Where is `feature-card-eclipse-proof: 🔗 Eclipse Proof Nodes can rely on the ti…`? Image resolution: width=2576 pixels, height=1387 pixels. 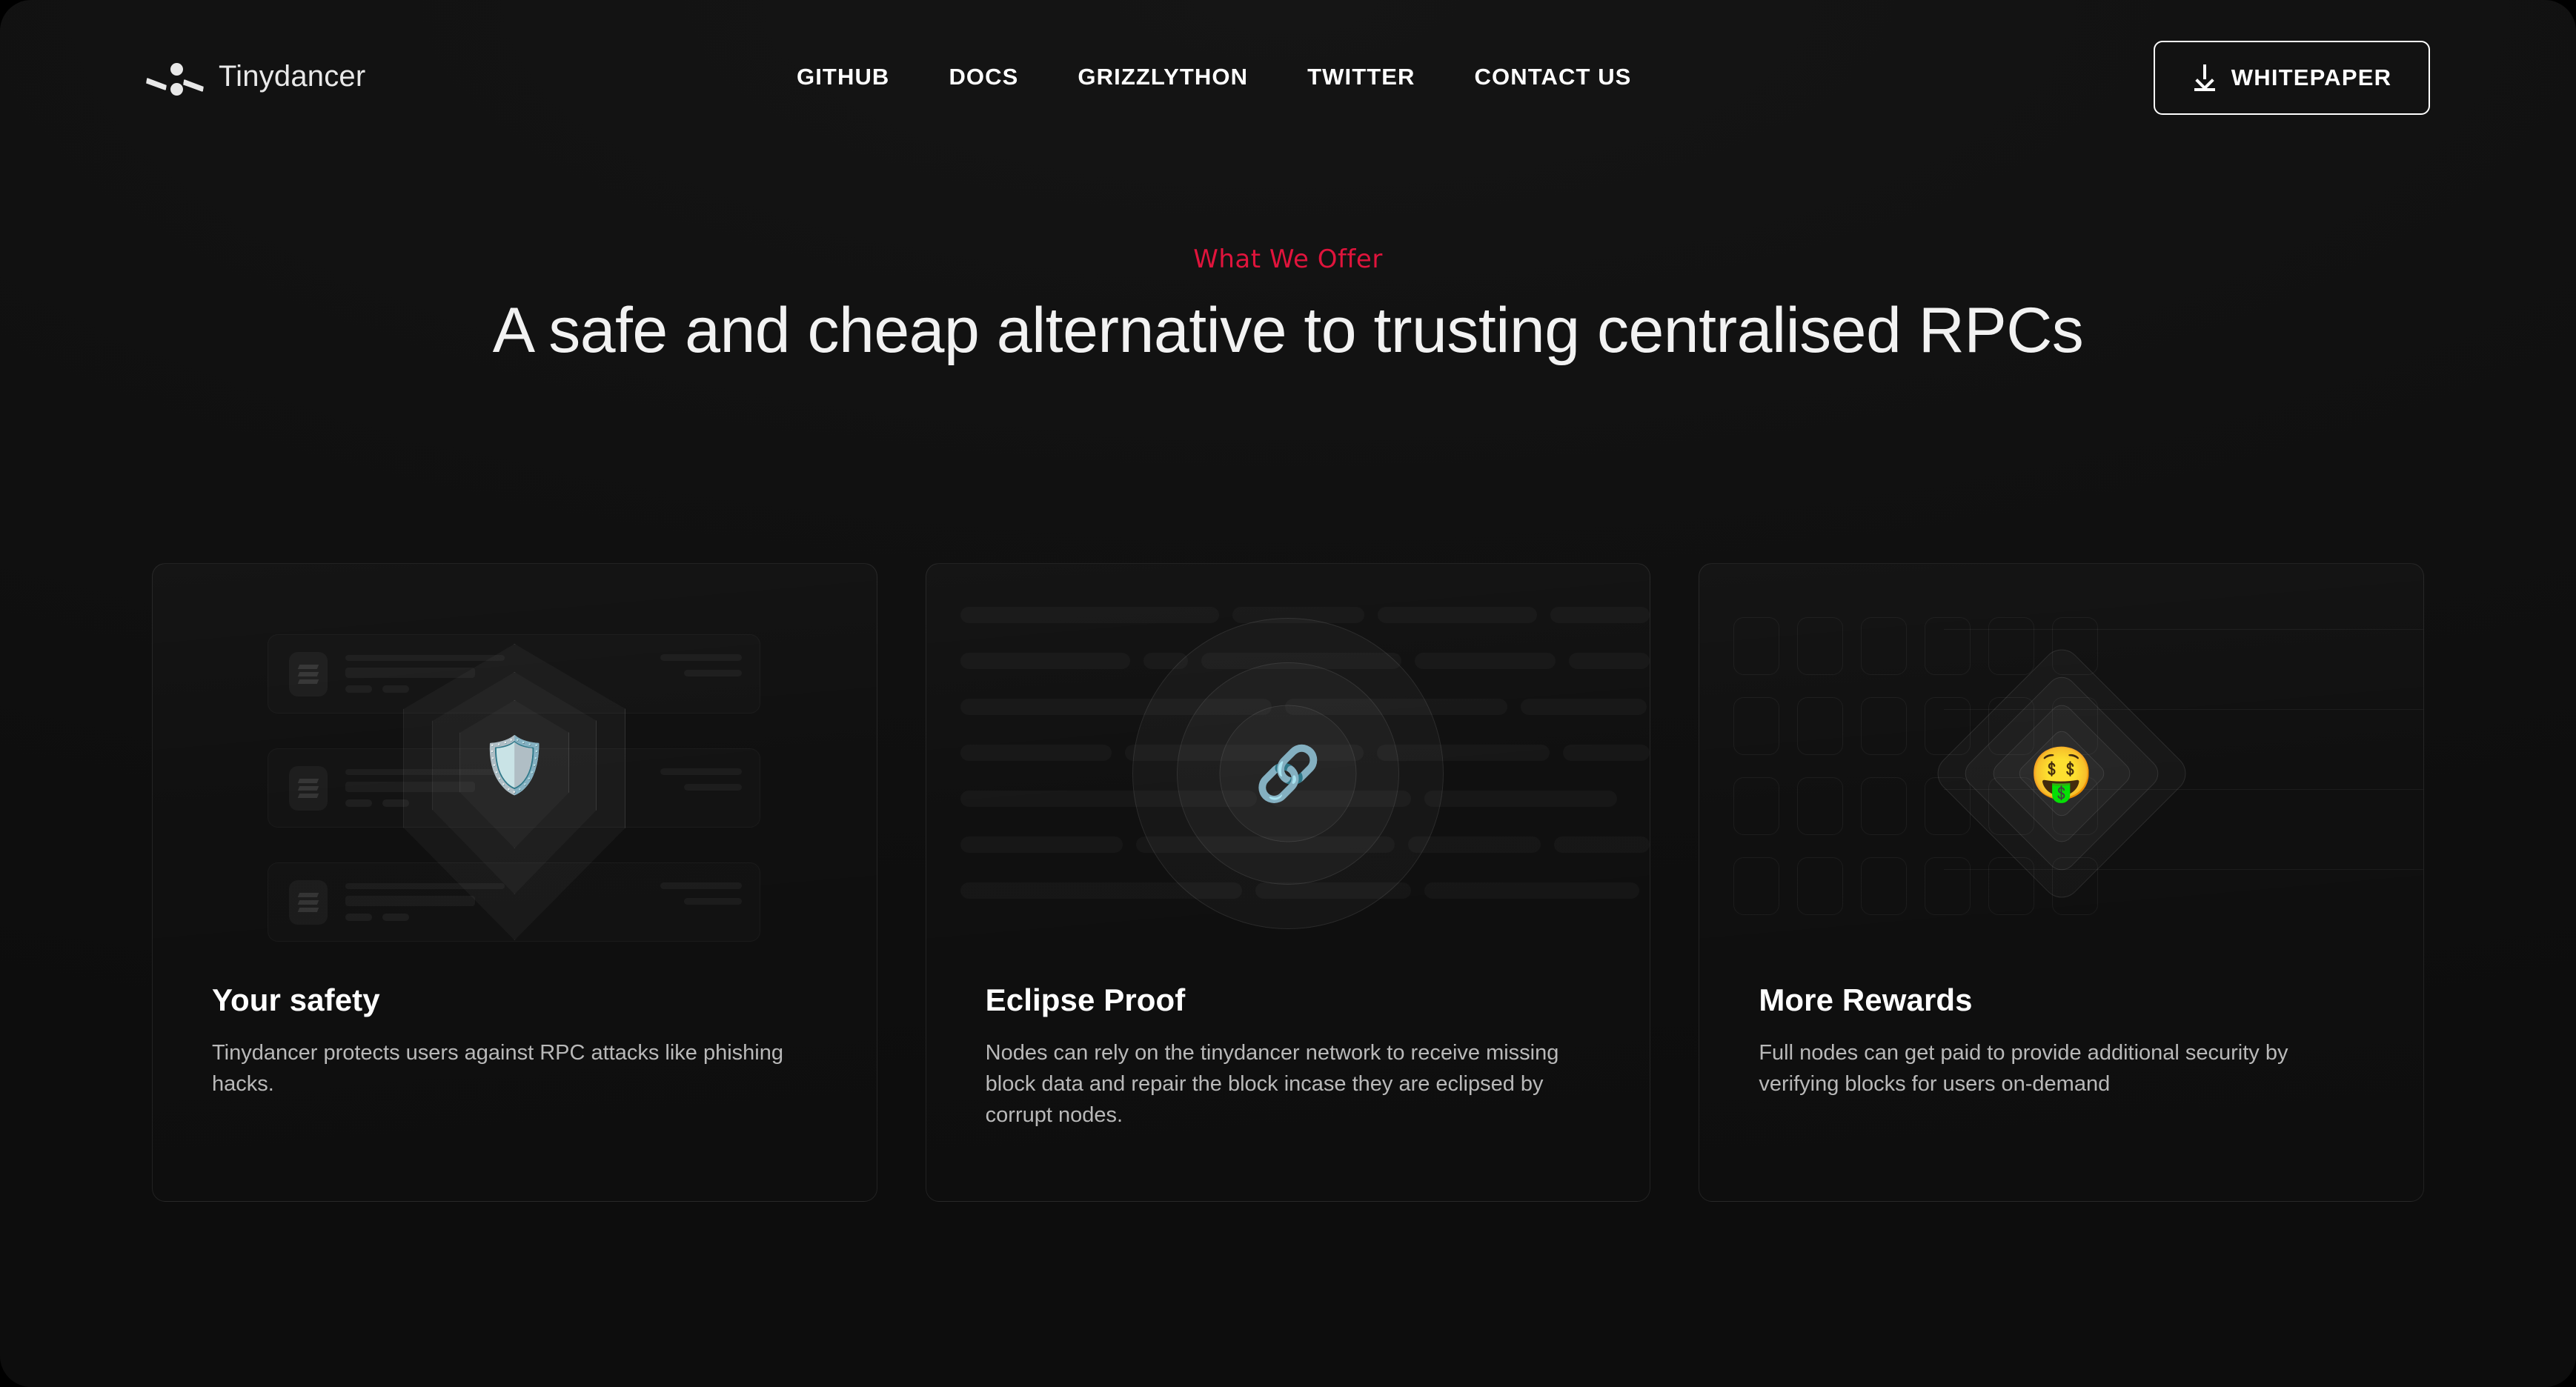
feature-card-eclipse-proof: 🔗 Eclipse Proof Nodes can rely on the ti… is located at coordinates (1288, 882).